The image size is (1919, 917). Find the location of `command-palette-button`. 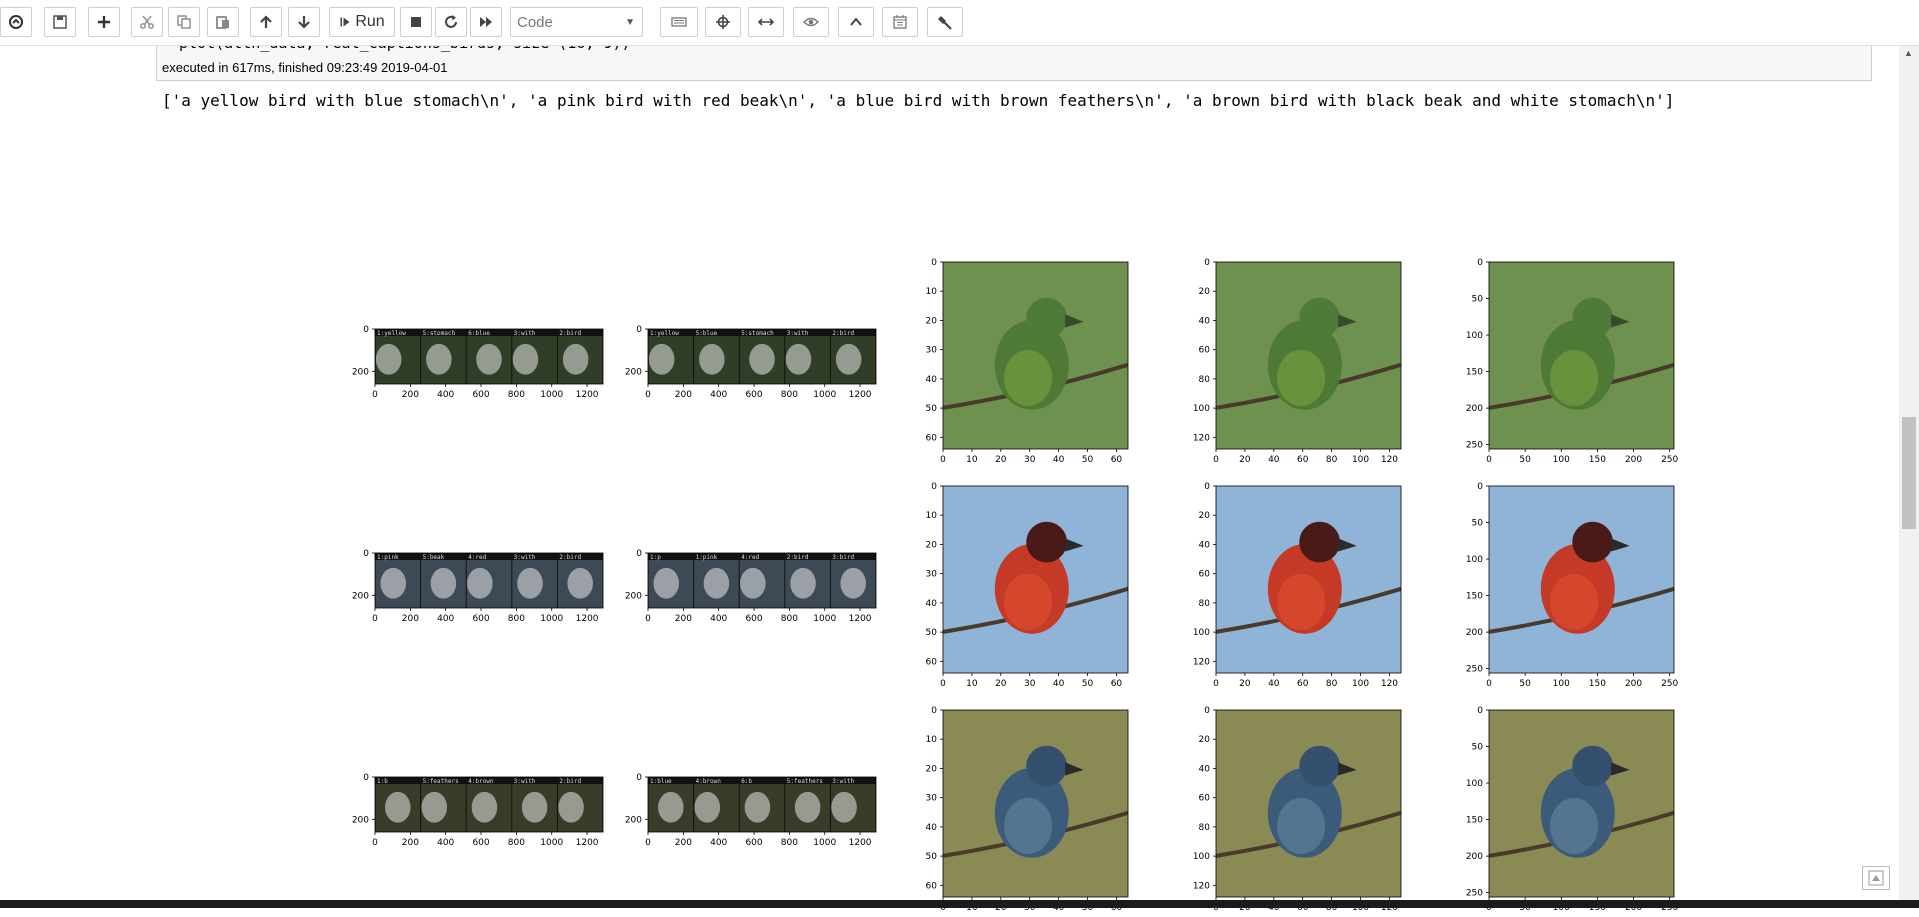

command-palette-button is located at coordinates (16, 22).